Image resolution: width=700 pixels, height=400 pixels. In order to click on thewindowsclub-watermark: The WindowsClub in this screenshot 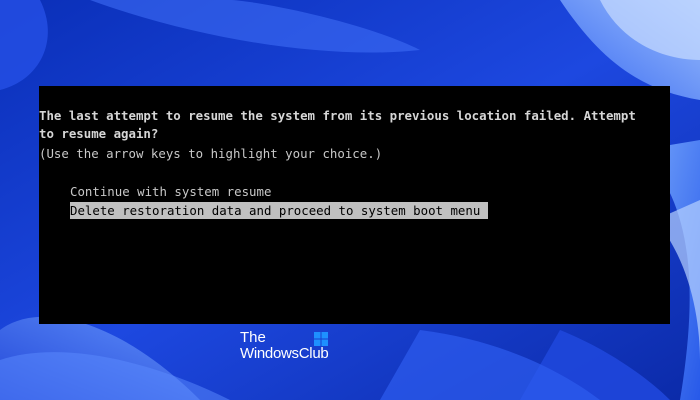, I will do `click(290, 347)`.